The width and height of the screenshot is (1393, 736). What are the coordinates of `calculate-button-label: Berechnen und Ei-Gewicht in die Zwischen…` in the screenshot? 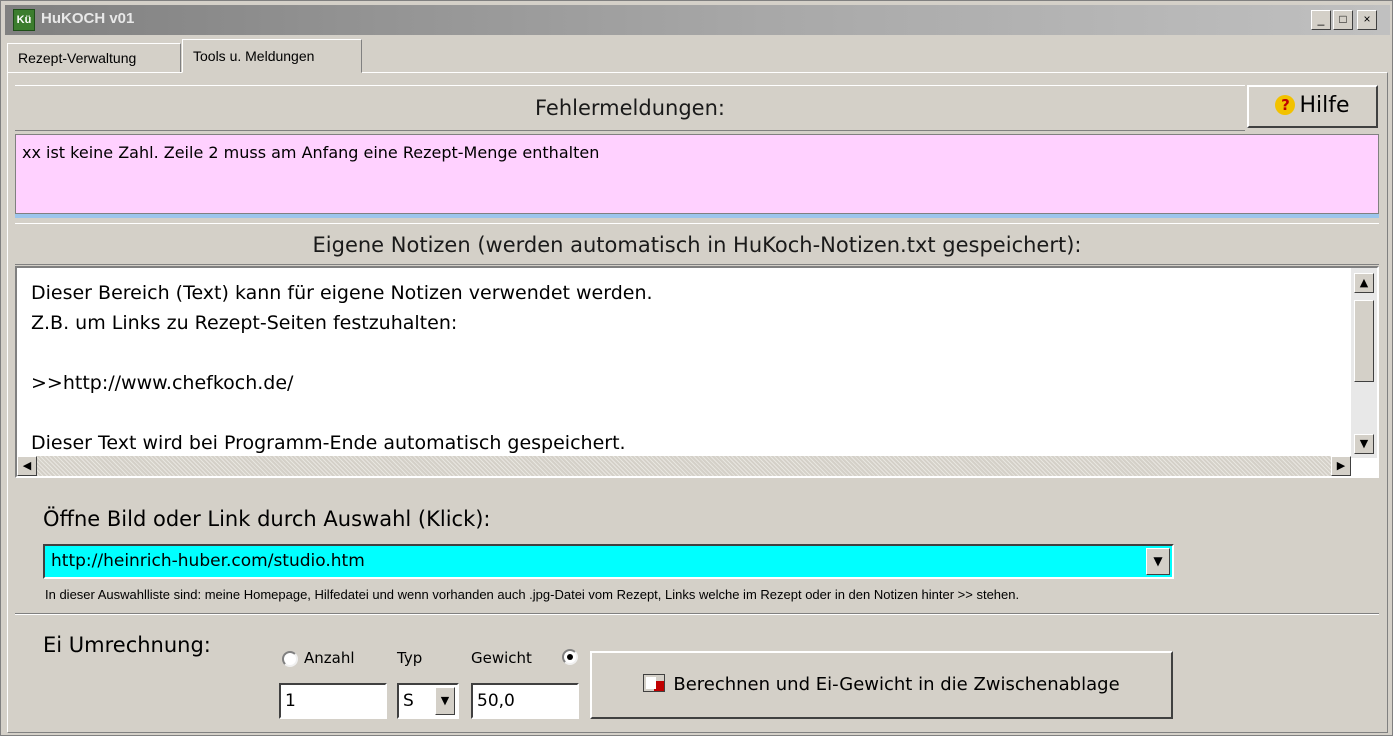 It's located at (896, 684).